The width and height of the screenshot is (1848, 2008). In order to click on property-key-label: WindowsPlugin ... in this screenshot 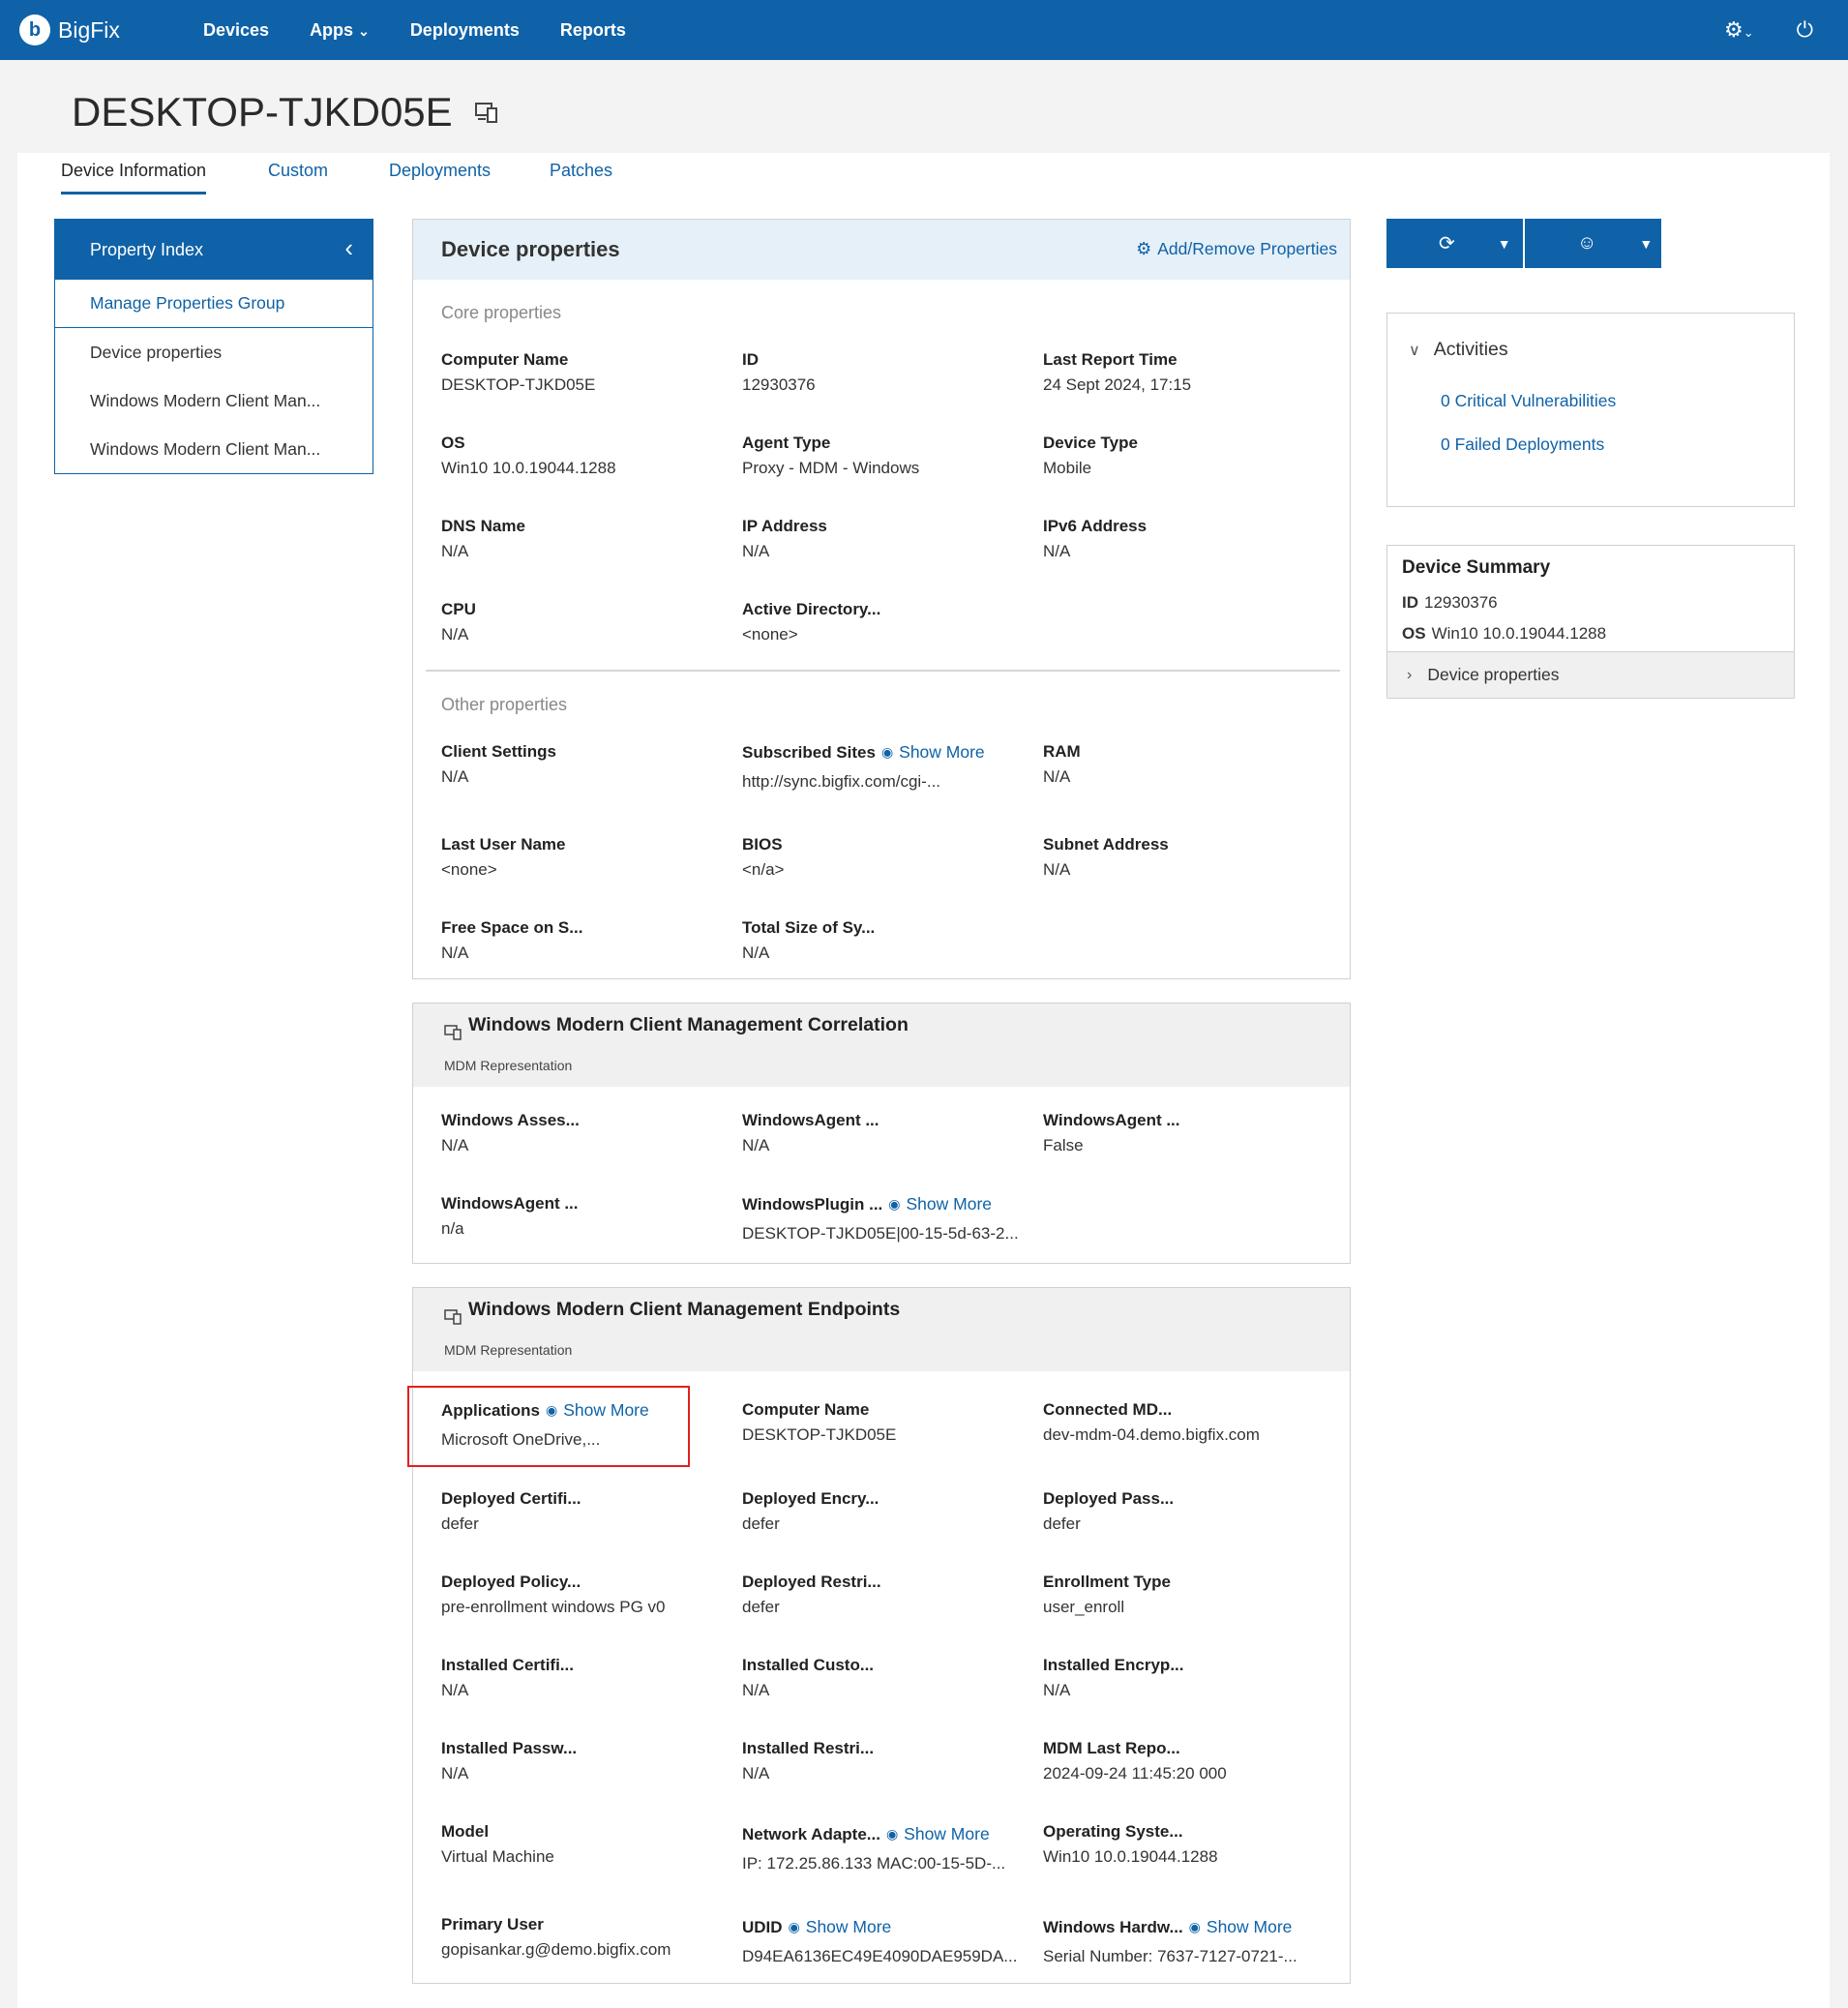, I will do `click(812, 1204)`.